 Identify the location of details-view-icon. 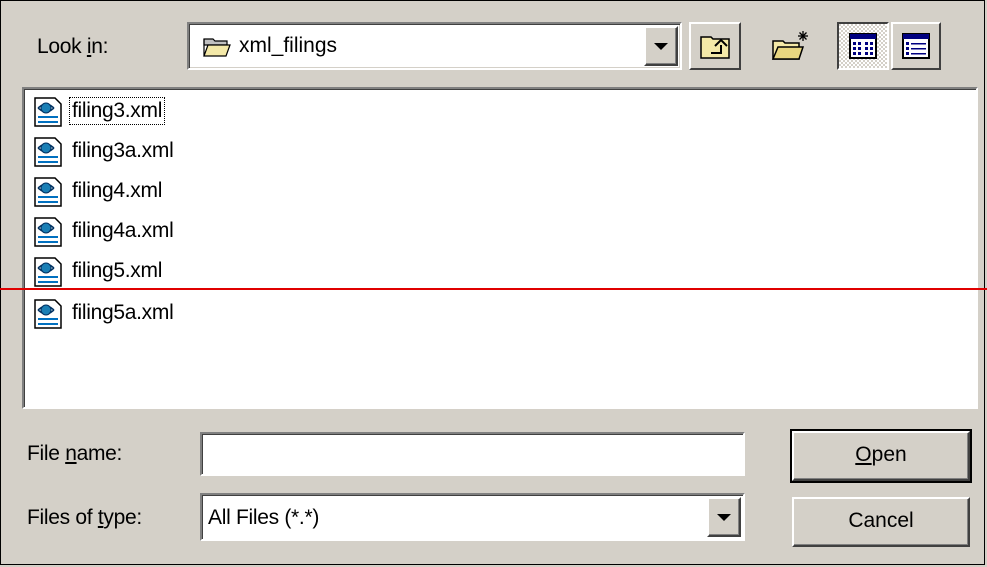
(916, 46).